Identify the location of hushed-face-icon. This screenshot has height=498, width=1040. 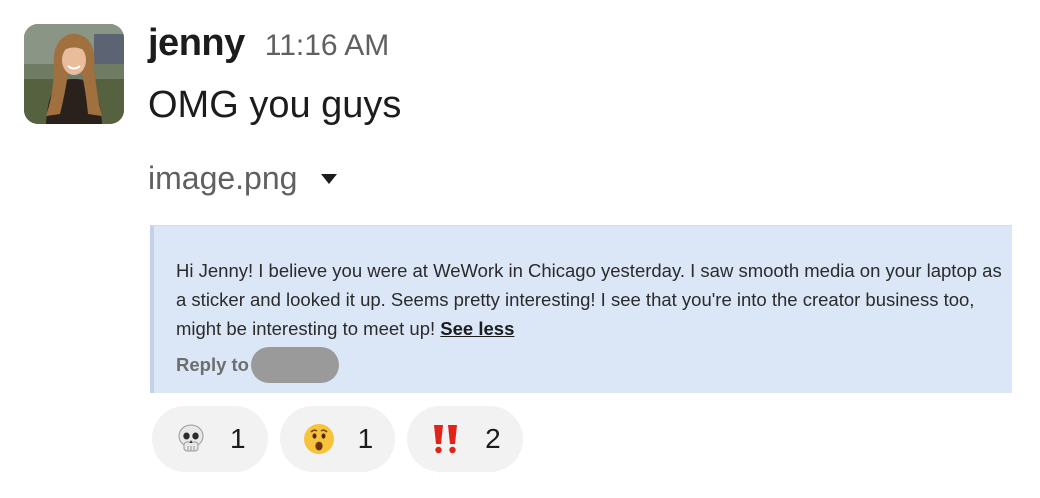
(319, 439).